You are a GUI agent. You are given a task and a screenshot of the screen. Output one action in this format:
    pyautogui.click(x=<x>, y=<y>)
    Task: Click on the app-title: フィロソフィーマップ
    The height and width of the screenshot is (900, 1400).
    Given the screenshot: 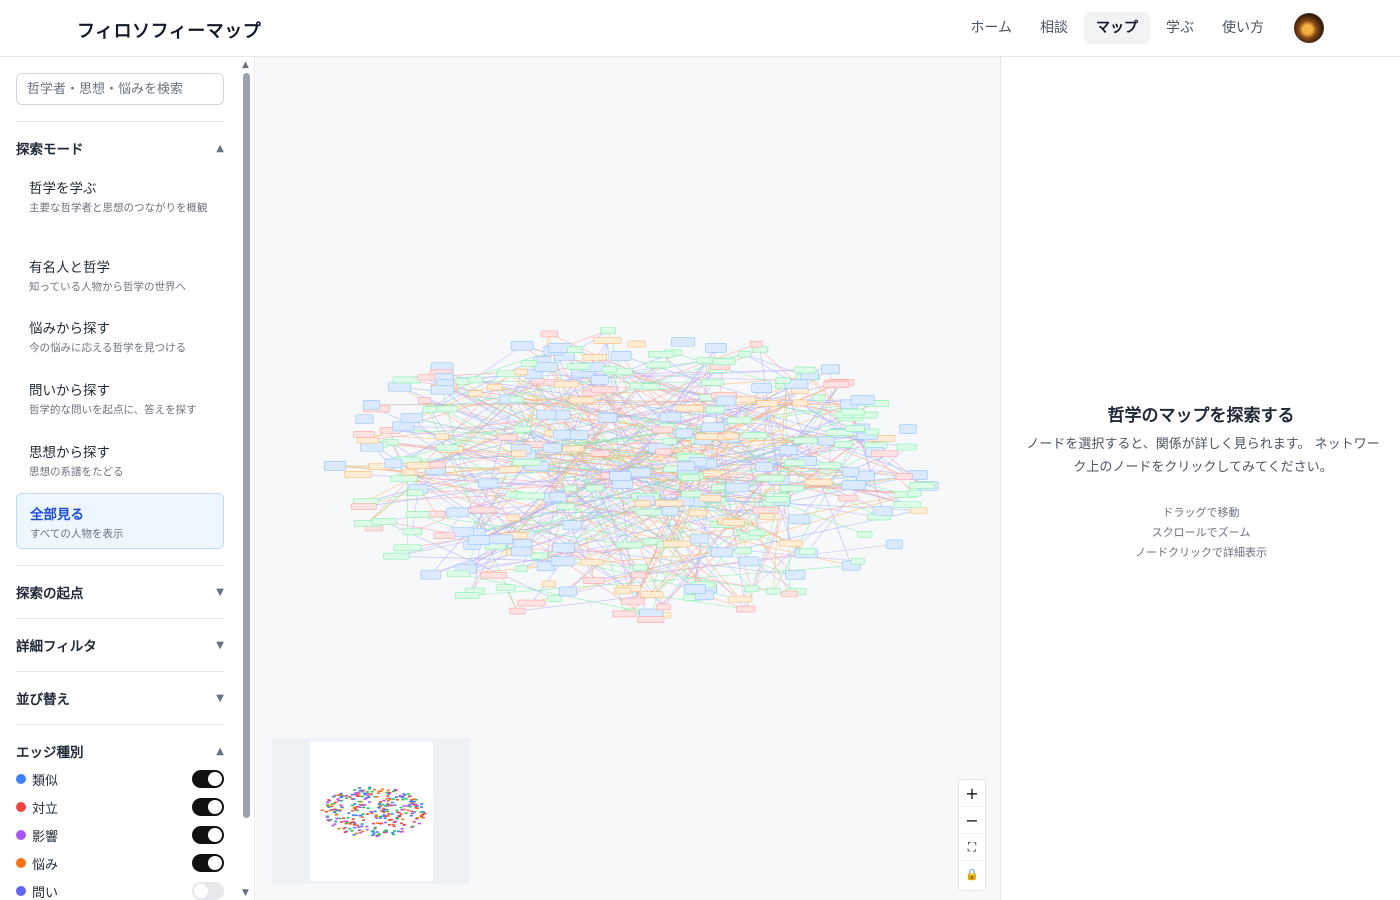 What is the action you would take?
    pyautogui.click(x=169, y=30)
    